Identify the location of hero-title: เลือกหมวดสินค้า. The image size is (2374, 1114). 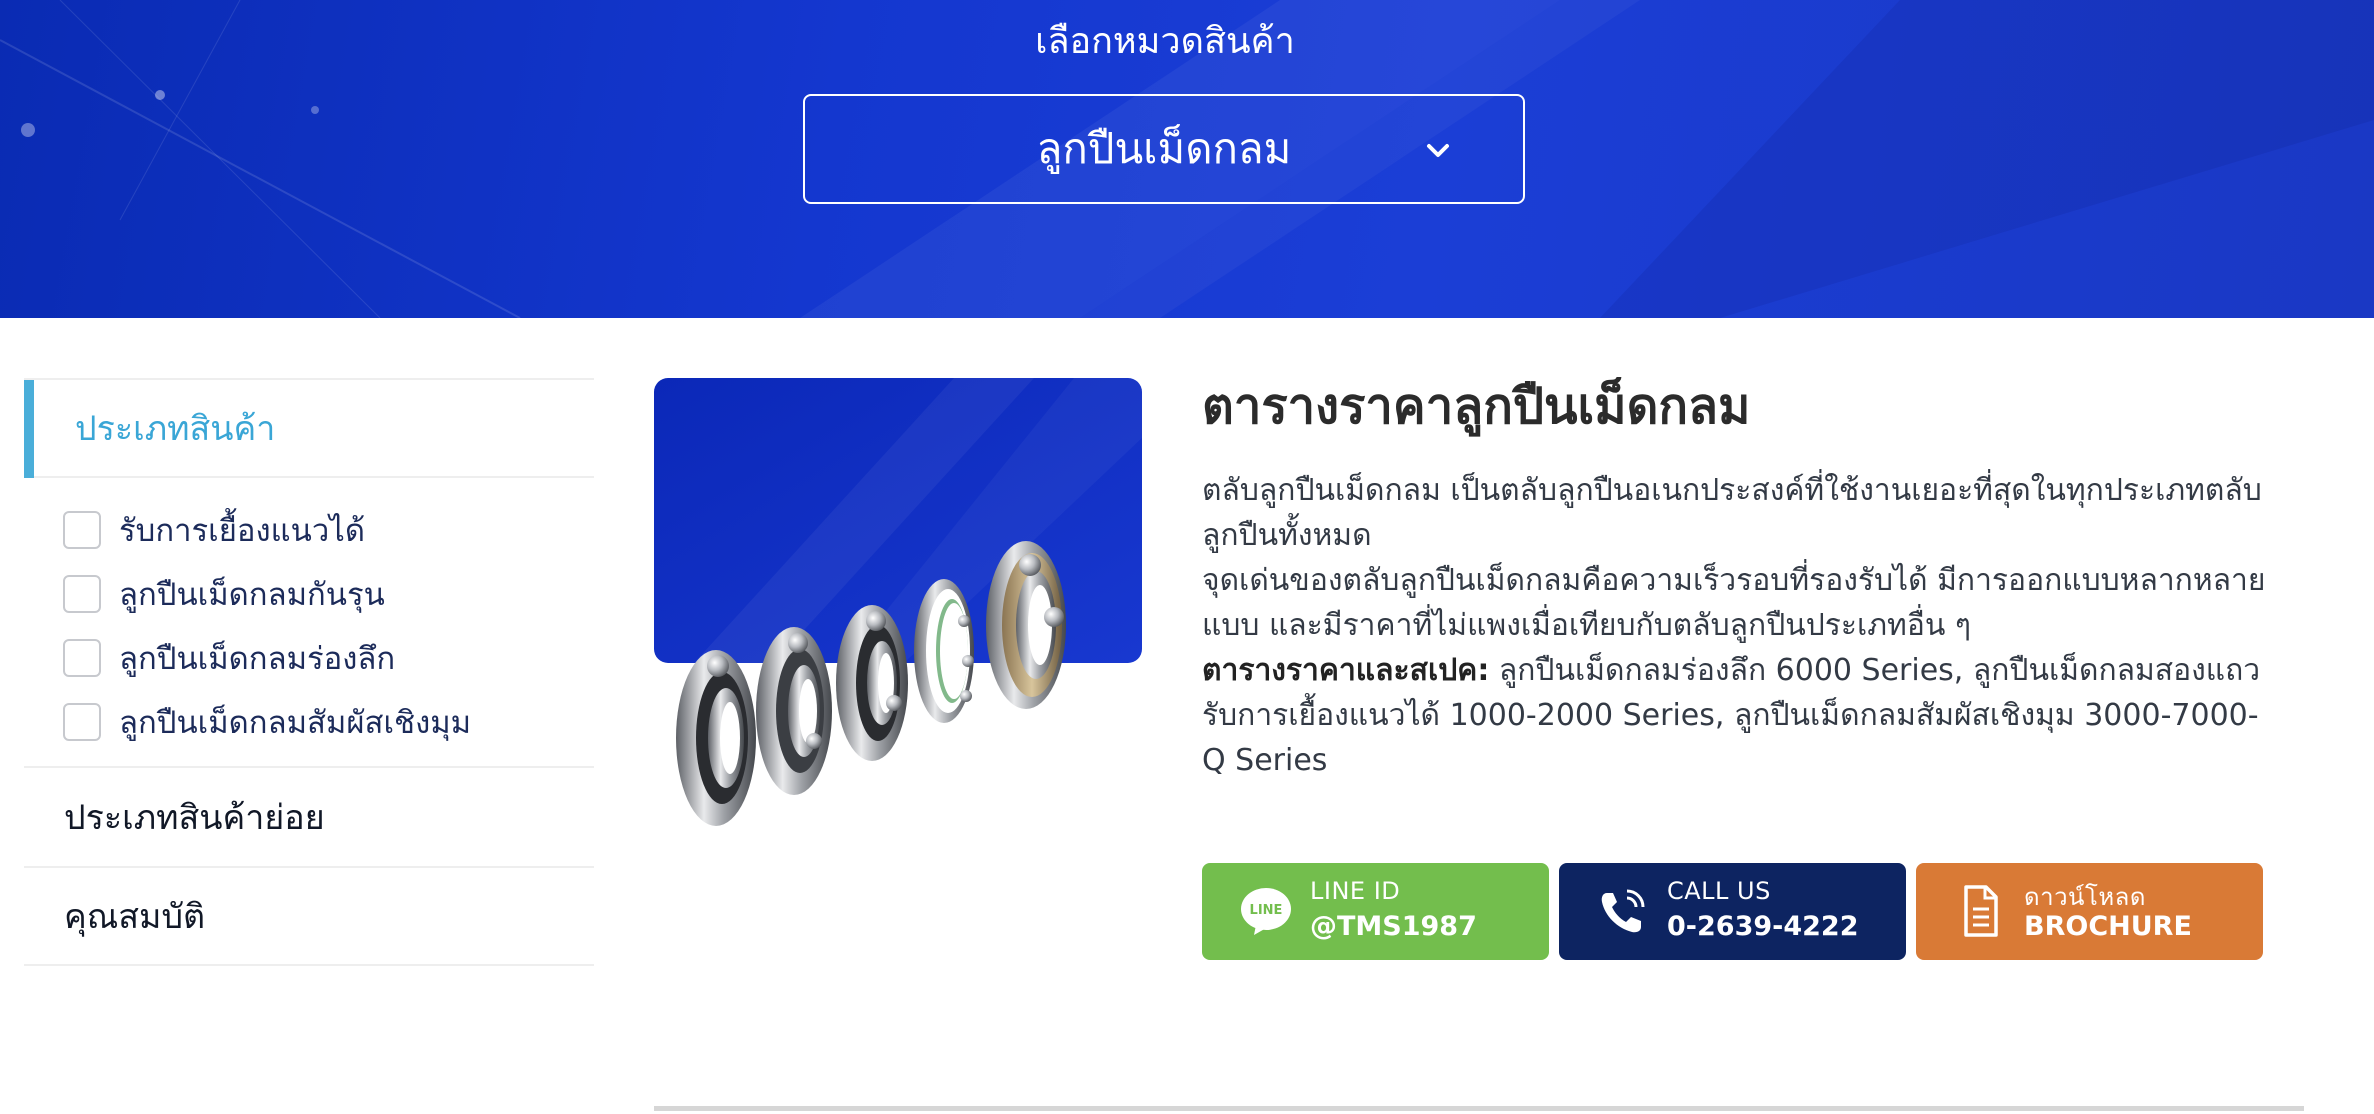
(1165, 41).